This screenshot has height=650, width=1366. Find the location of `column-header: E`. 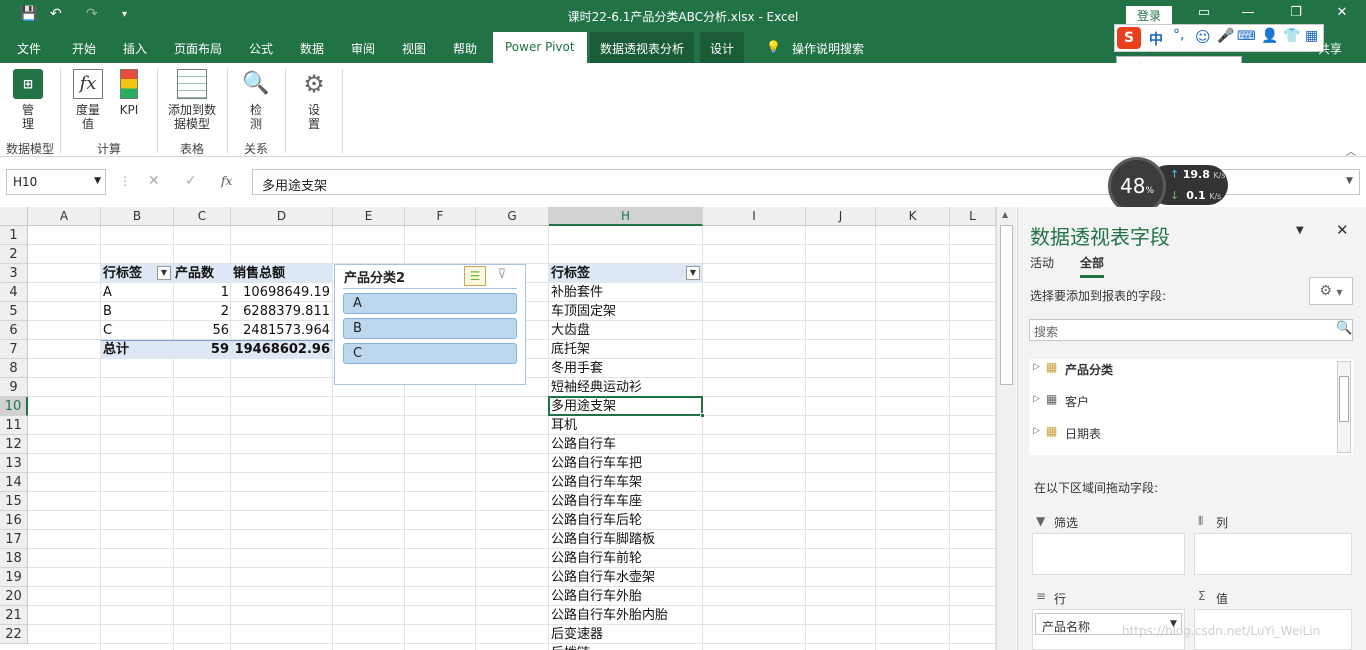

column-header: E is located at coordinates (369, 216).